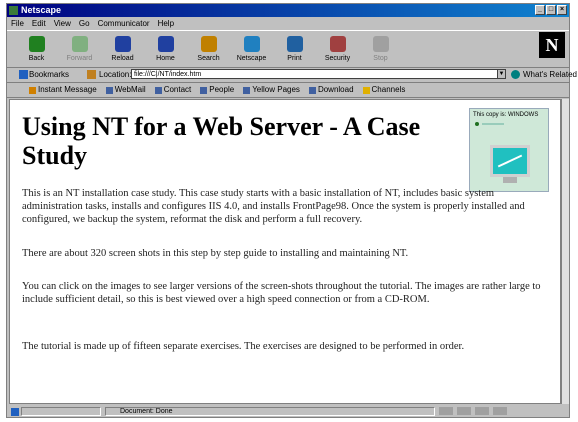 This screenshot has width=578, height=422. Describe the element at coordinates (565, 251) in the screenshot. I see `vertical-scrollbar` at that location.